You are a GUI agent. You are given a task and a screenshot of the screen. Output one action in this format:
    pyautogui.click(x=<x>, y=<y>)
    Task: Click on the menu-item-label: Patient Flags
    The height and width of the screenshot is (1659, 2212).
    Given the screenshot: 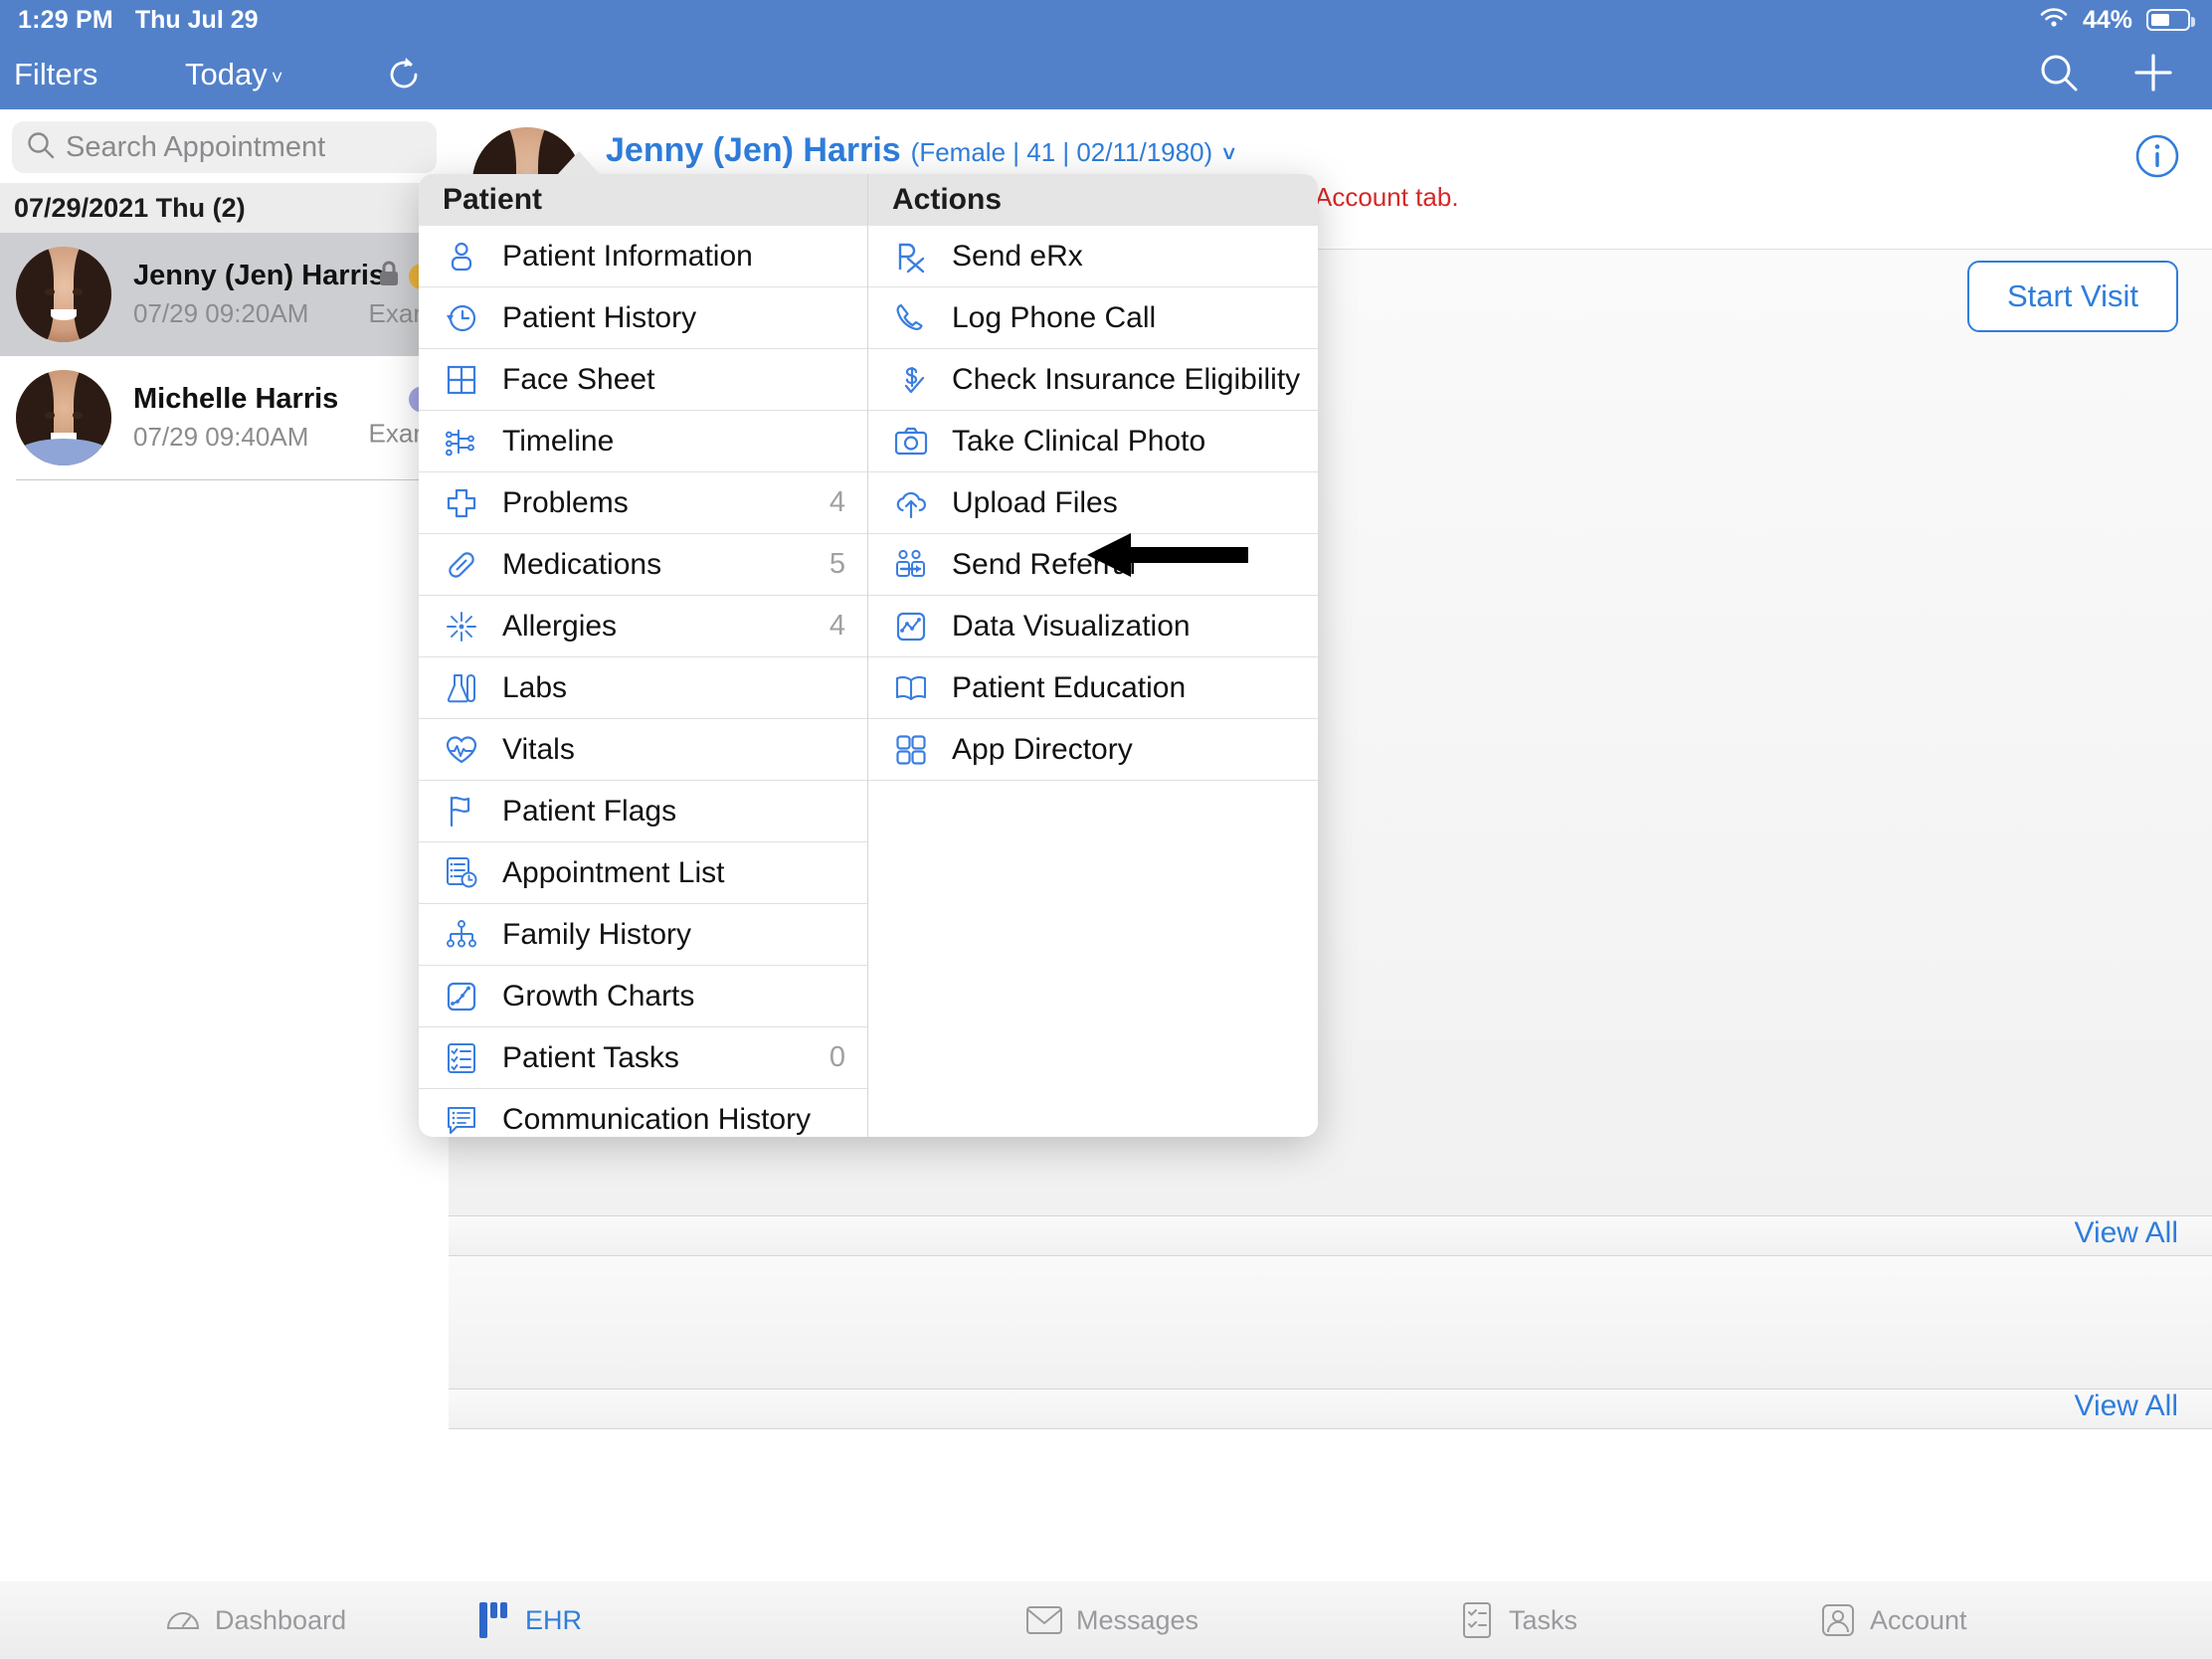 What is the action you would take?
    pyautogui.click(x=589, y=811)
    